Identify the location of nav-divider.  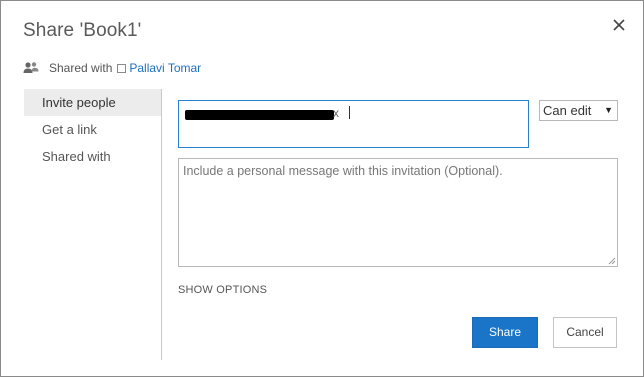
(161, 224).